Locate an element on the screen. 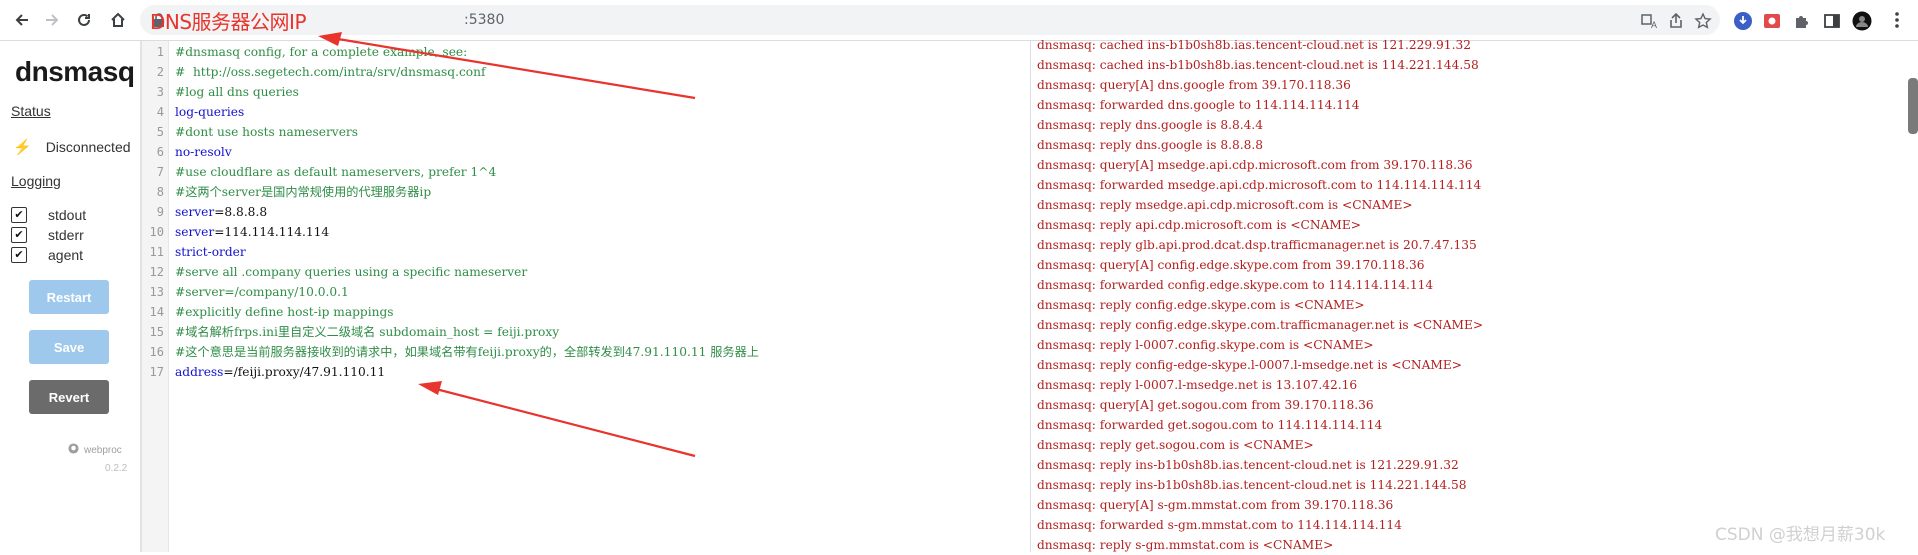 This screenshot has height=555, width=1918. share-icon is located at coordinates (1676, 21).